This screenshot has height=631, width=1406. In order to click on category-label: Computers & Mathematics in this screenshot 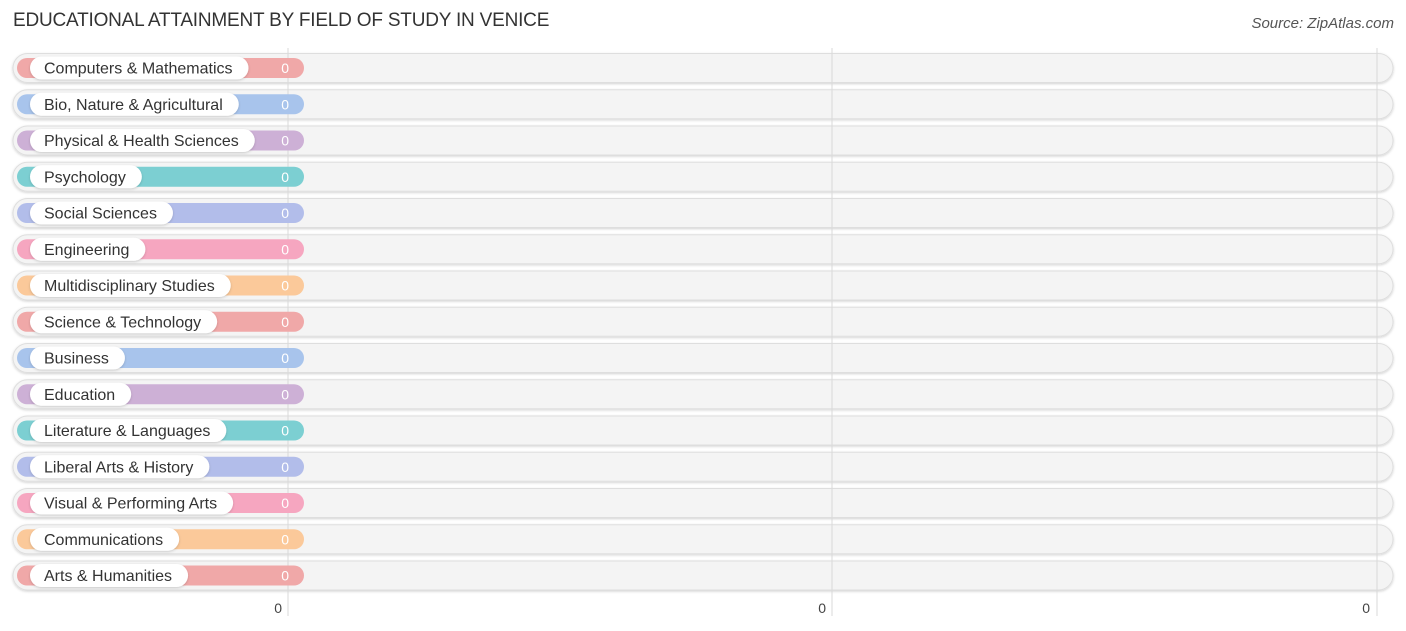, I will do `click(138, 69)`.